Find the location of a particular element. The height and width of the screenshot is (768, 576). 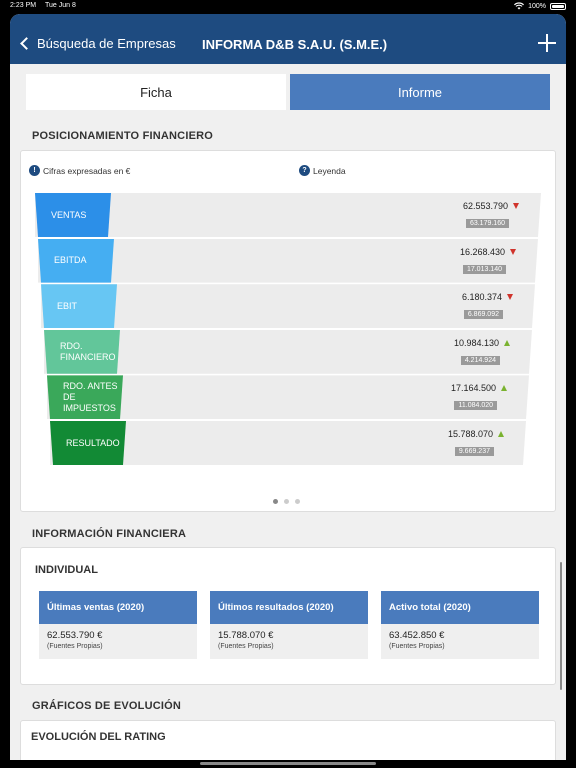

funnel-band is located at coordinates (288, 215).